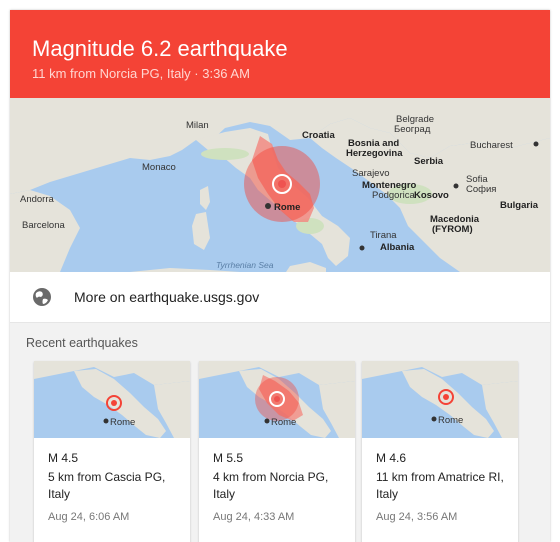 This screenshot has height=542, width=560. Describe the element at coordinates (280, 297) in the screenshot. I see `usgs-link: More on earthquake.usgs.gov` at that location.